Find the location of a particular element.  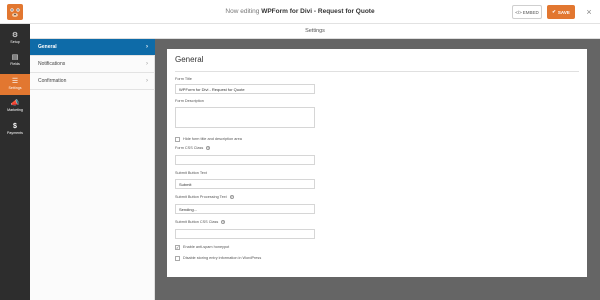

sidebar-item-label: Setup is located at coordinates (15, 42).